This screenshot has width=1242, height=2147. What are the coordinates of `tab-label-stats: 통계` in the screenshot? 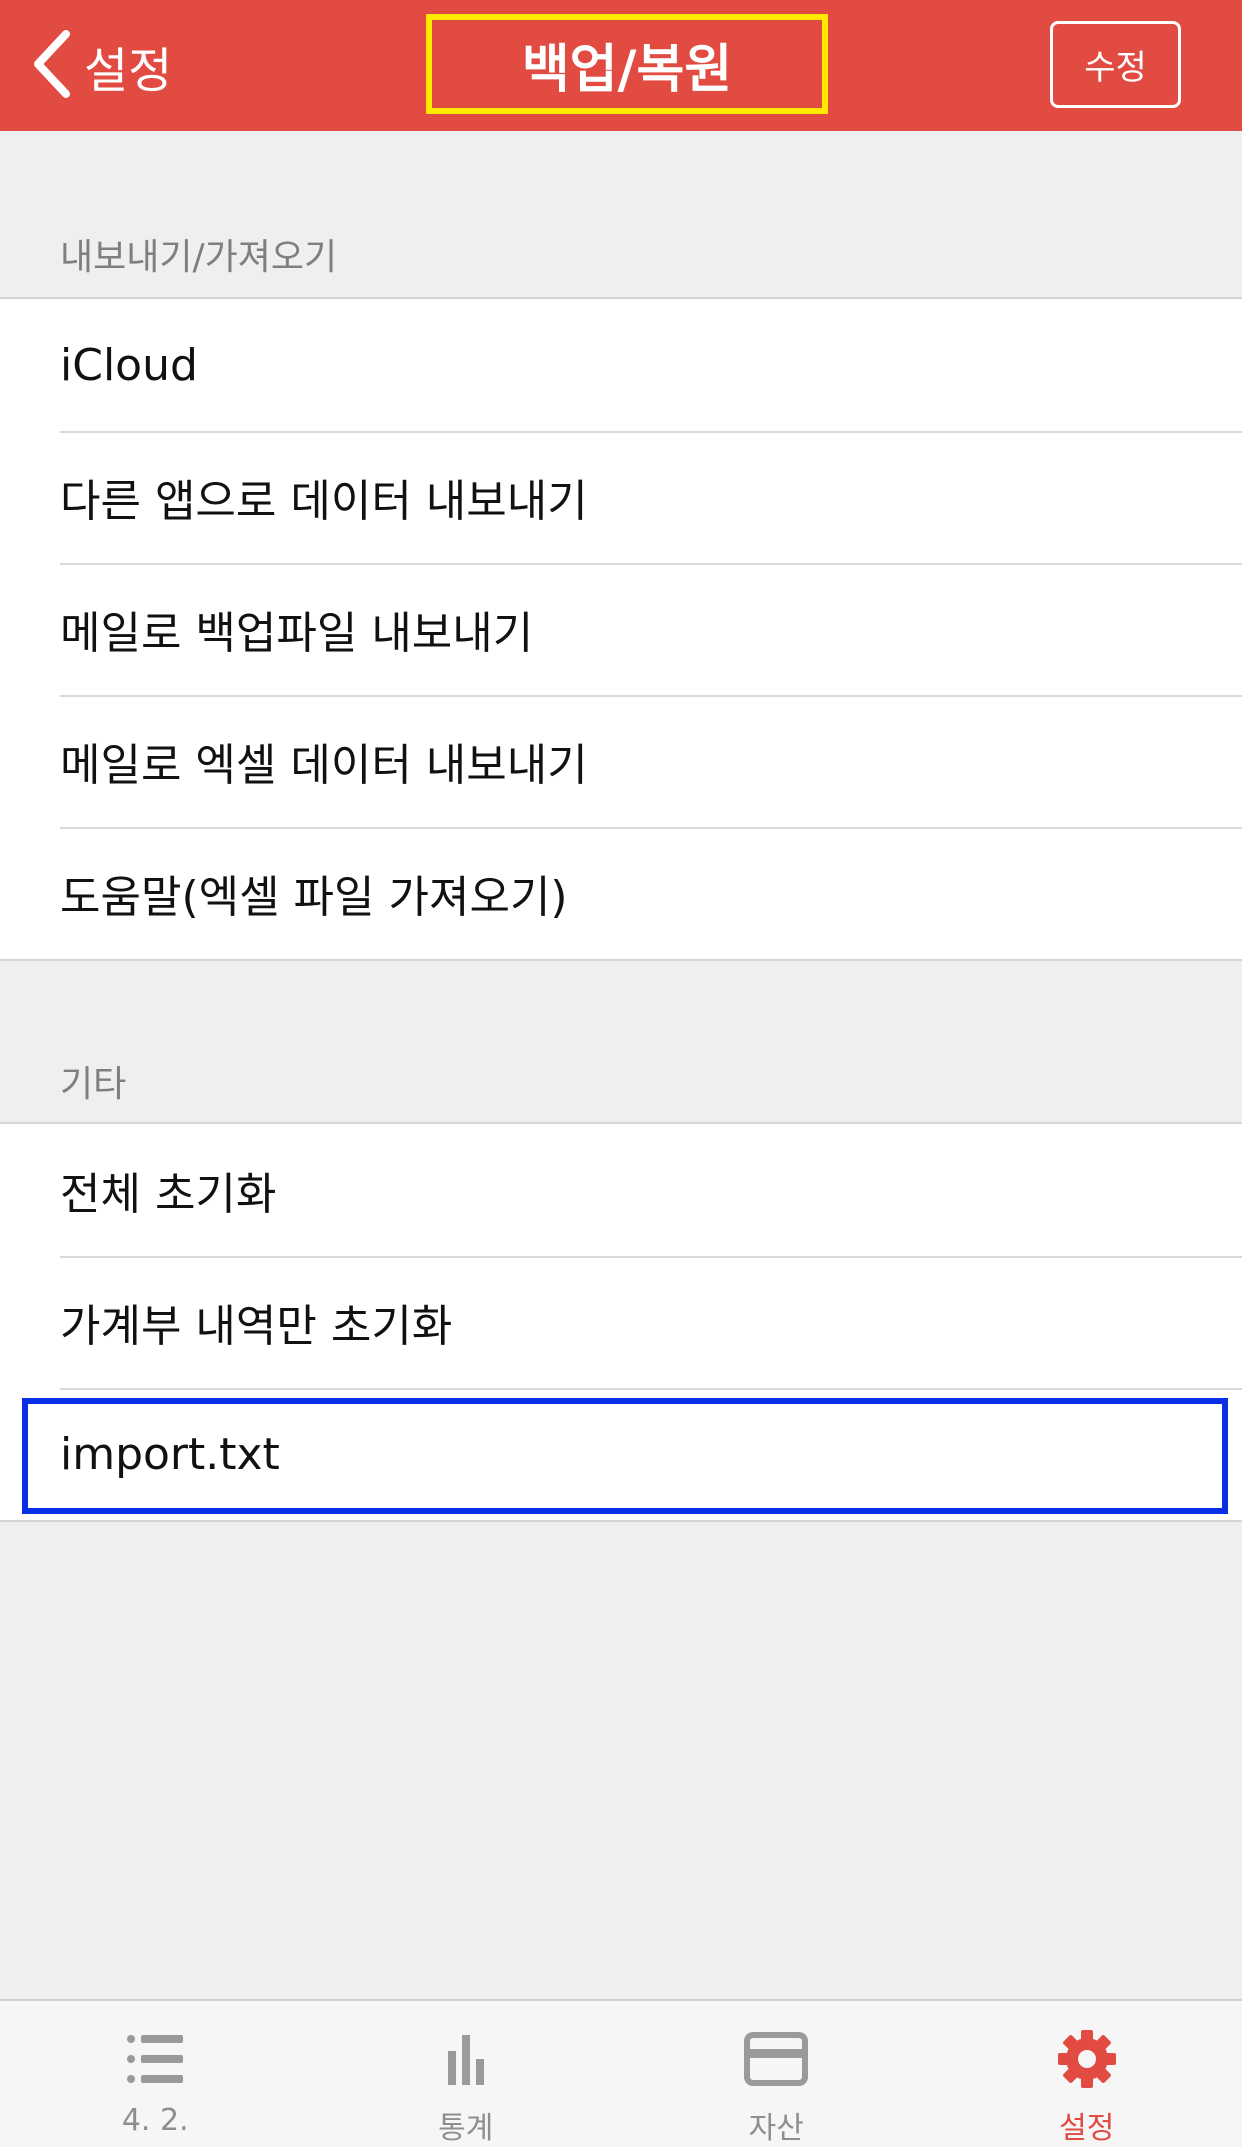 It's located at (466, 2128).